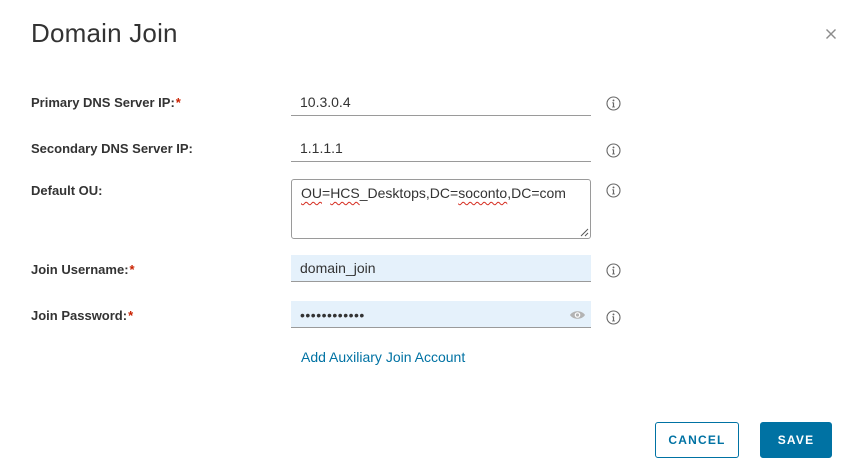 Image resolution: width=860 pixels, height=475 pixels. I want to click on primary-dns-label-text: Primary DNS Server IP:, so click(103, 102).